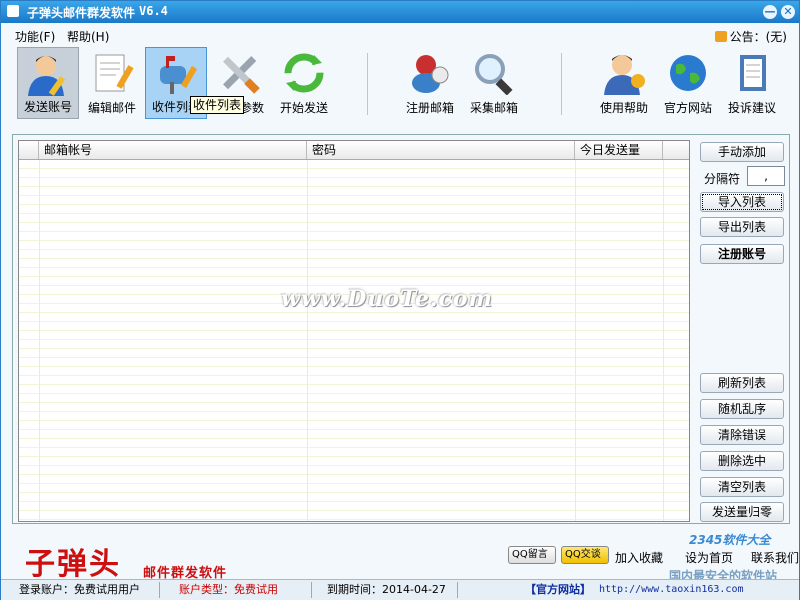 The image size is (800, 600). I want to click on minimize-button: —, so click(770, 12).